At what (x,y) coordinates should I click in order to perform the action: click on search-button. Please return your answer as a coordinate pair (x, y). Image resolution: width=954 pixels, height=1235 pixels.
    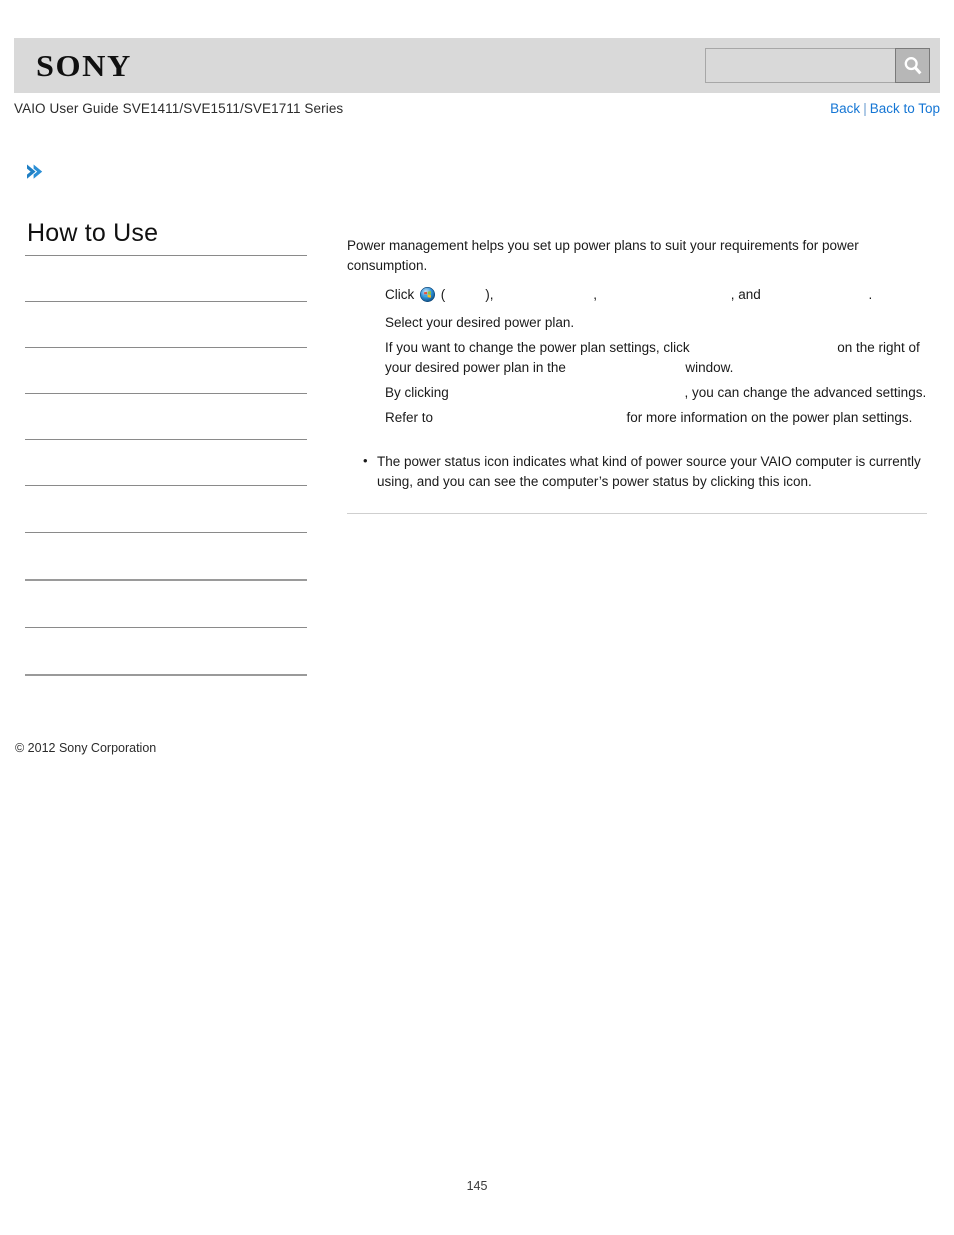
    Looking at the image, I should click on (912, 65).